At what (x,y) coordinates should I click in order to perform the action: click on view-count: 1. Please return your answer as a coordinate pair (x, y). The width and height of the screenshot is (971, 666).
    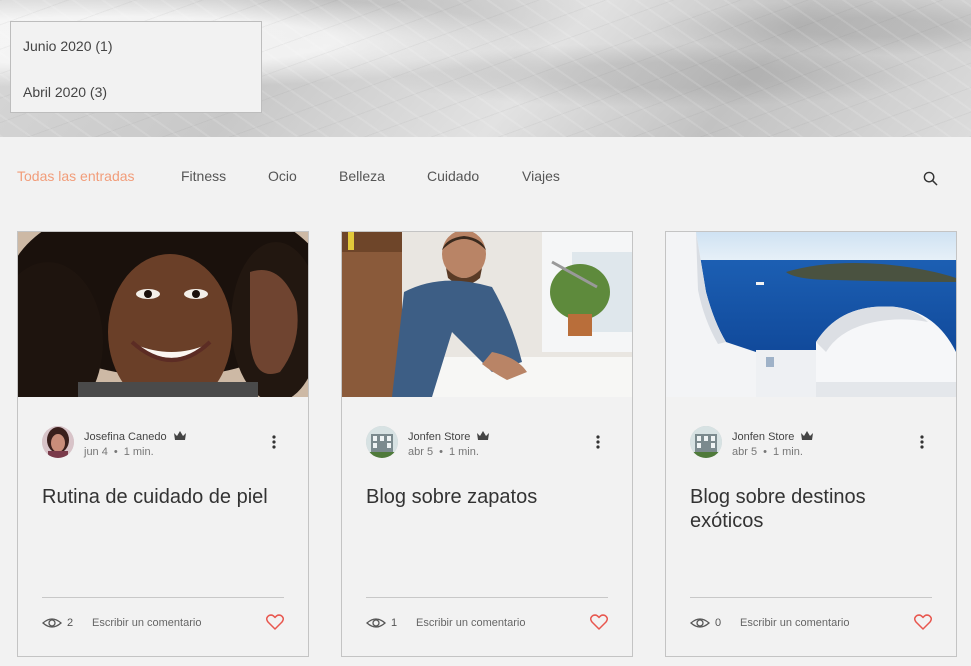
    Looking at the image, I should click on (394, 623).